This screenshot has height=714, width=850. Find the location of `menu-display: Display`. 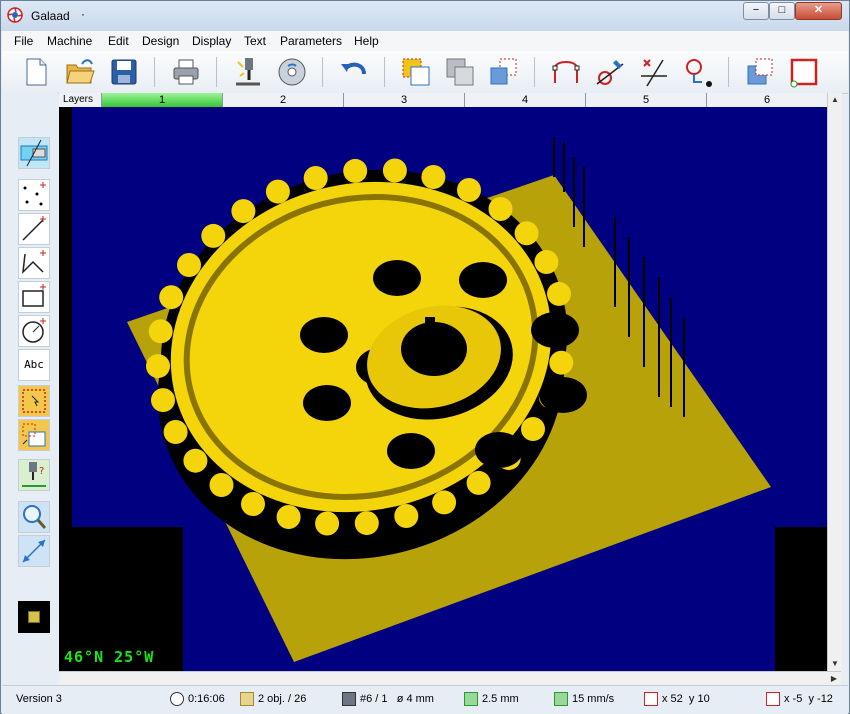

menu-display: Display is located at coordinates (211, 41).